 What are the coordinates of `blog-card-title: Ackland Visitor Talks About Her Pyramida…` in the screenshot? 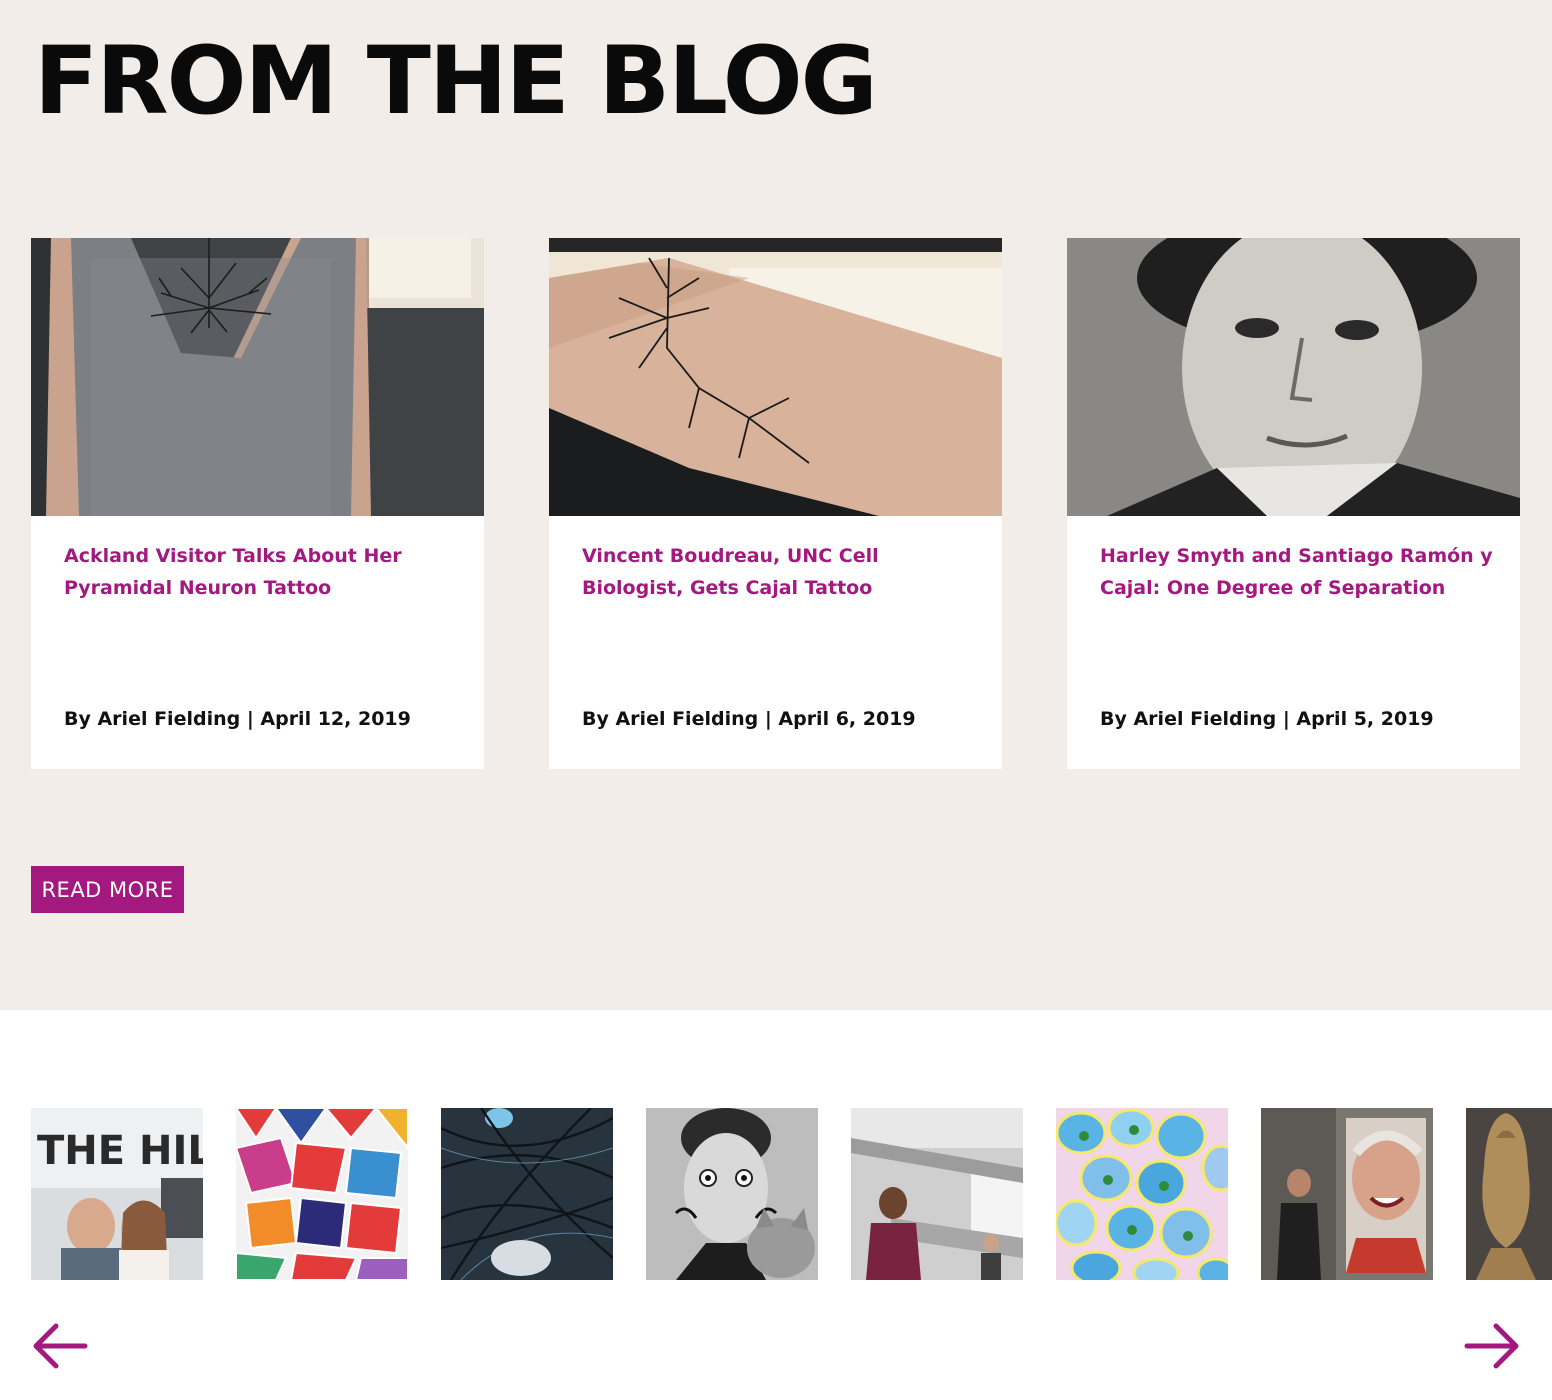 It's located at (261, 572).